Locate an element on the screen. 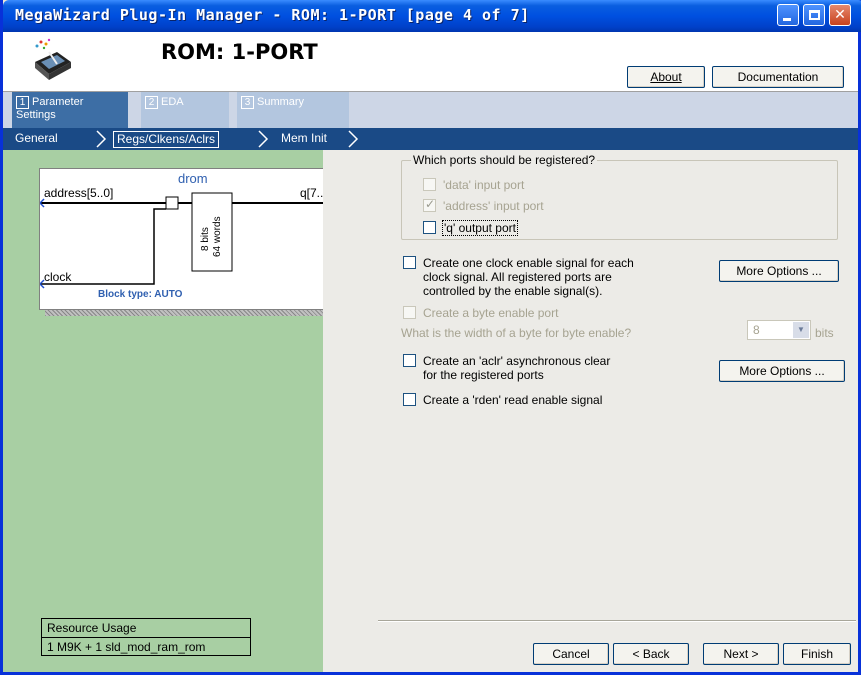 This screenshot has width=861, height=675. tab-parameter-settings: 1 Parameter Settings is located at coordinates (70, 110).